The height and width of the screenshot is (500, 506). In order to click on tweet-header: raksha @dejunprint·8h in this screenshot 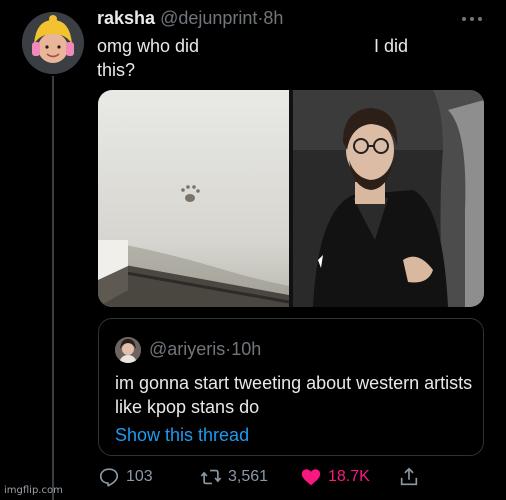, I will do `click(190, 18)`.